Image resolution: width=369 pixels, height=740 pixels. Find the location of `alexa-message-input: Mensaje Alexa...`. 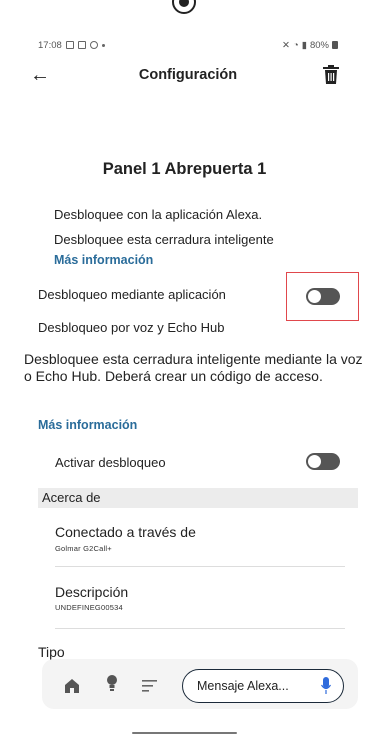

alexa-message-input: Mensaje Alexa... is located at coordinates (263, 686).